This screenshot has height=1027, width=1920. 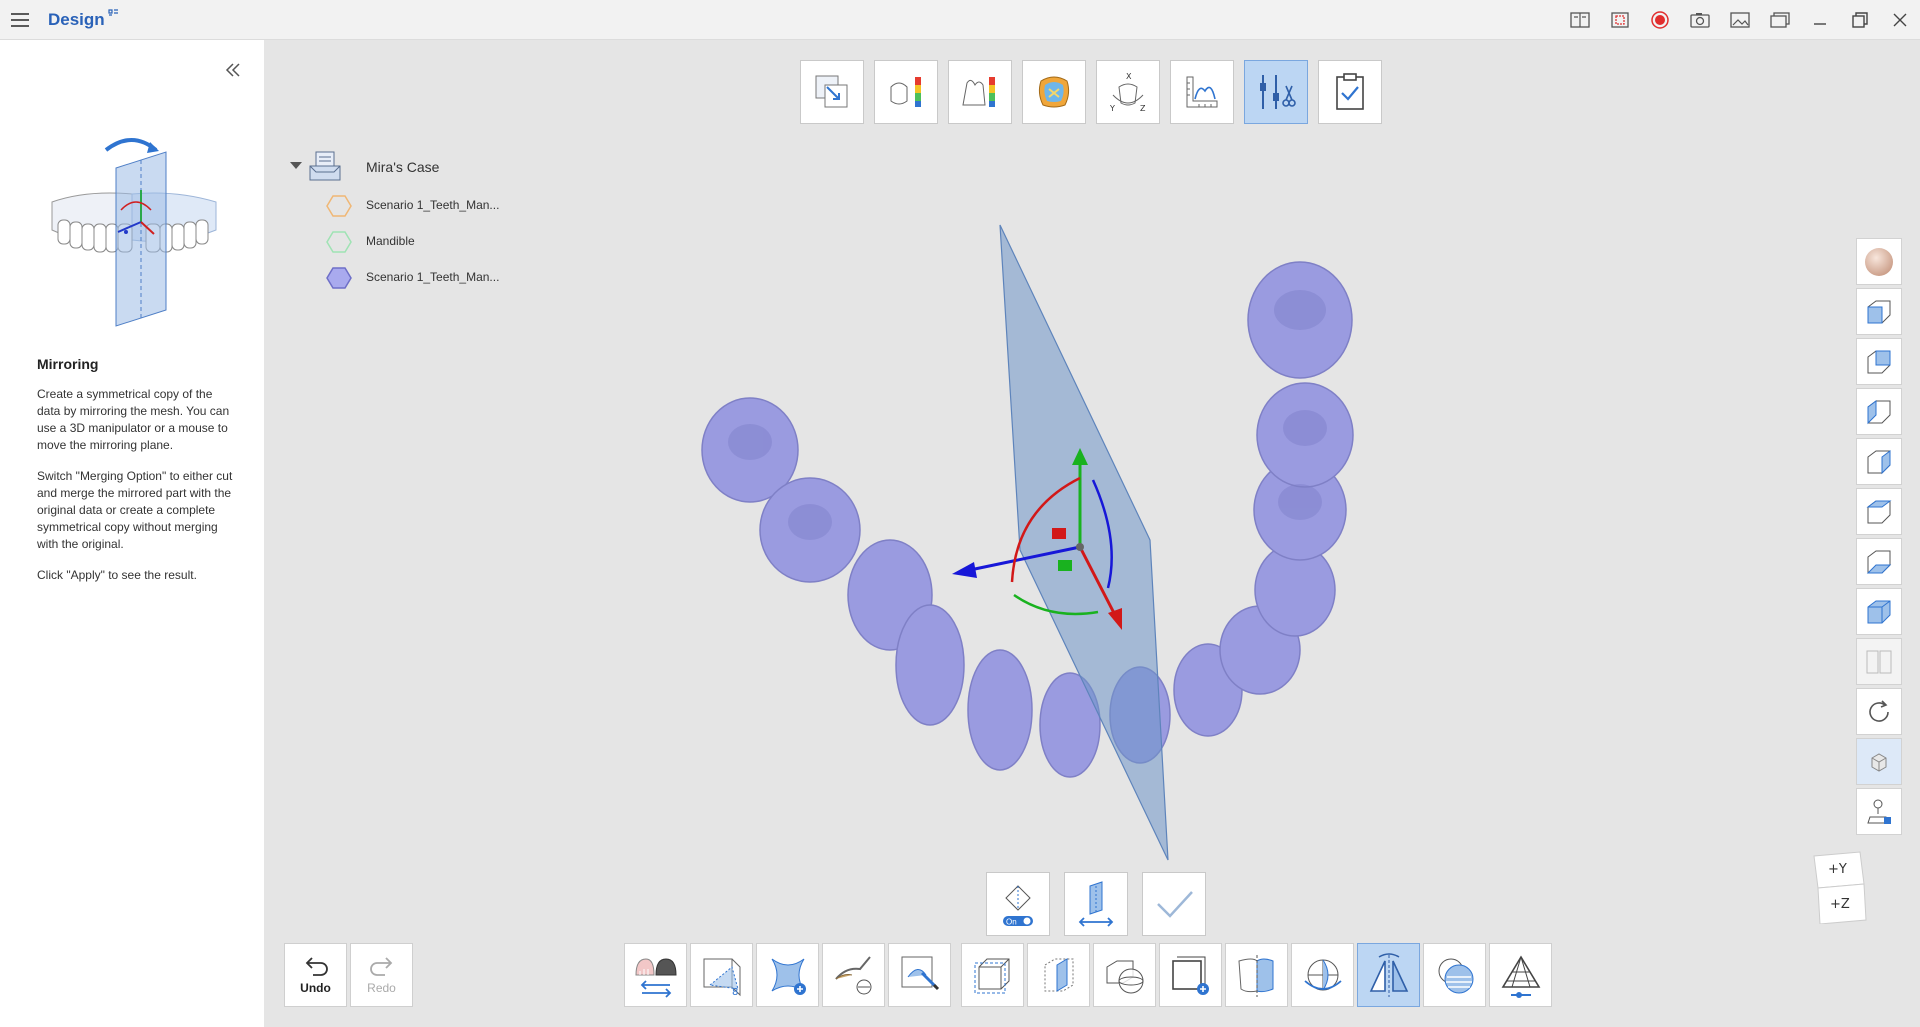 What do you see at coordinates (315, 988) in the screenshot?
I see `undo-label: Undo` at bounding box center [315, 988].